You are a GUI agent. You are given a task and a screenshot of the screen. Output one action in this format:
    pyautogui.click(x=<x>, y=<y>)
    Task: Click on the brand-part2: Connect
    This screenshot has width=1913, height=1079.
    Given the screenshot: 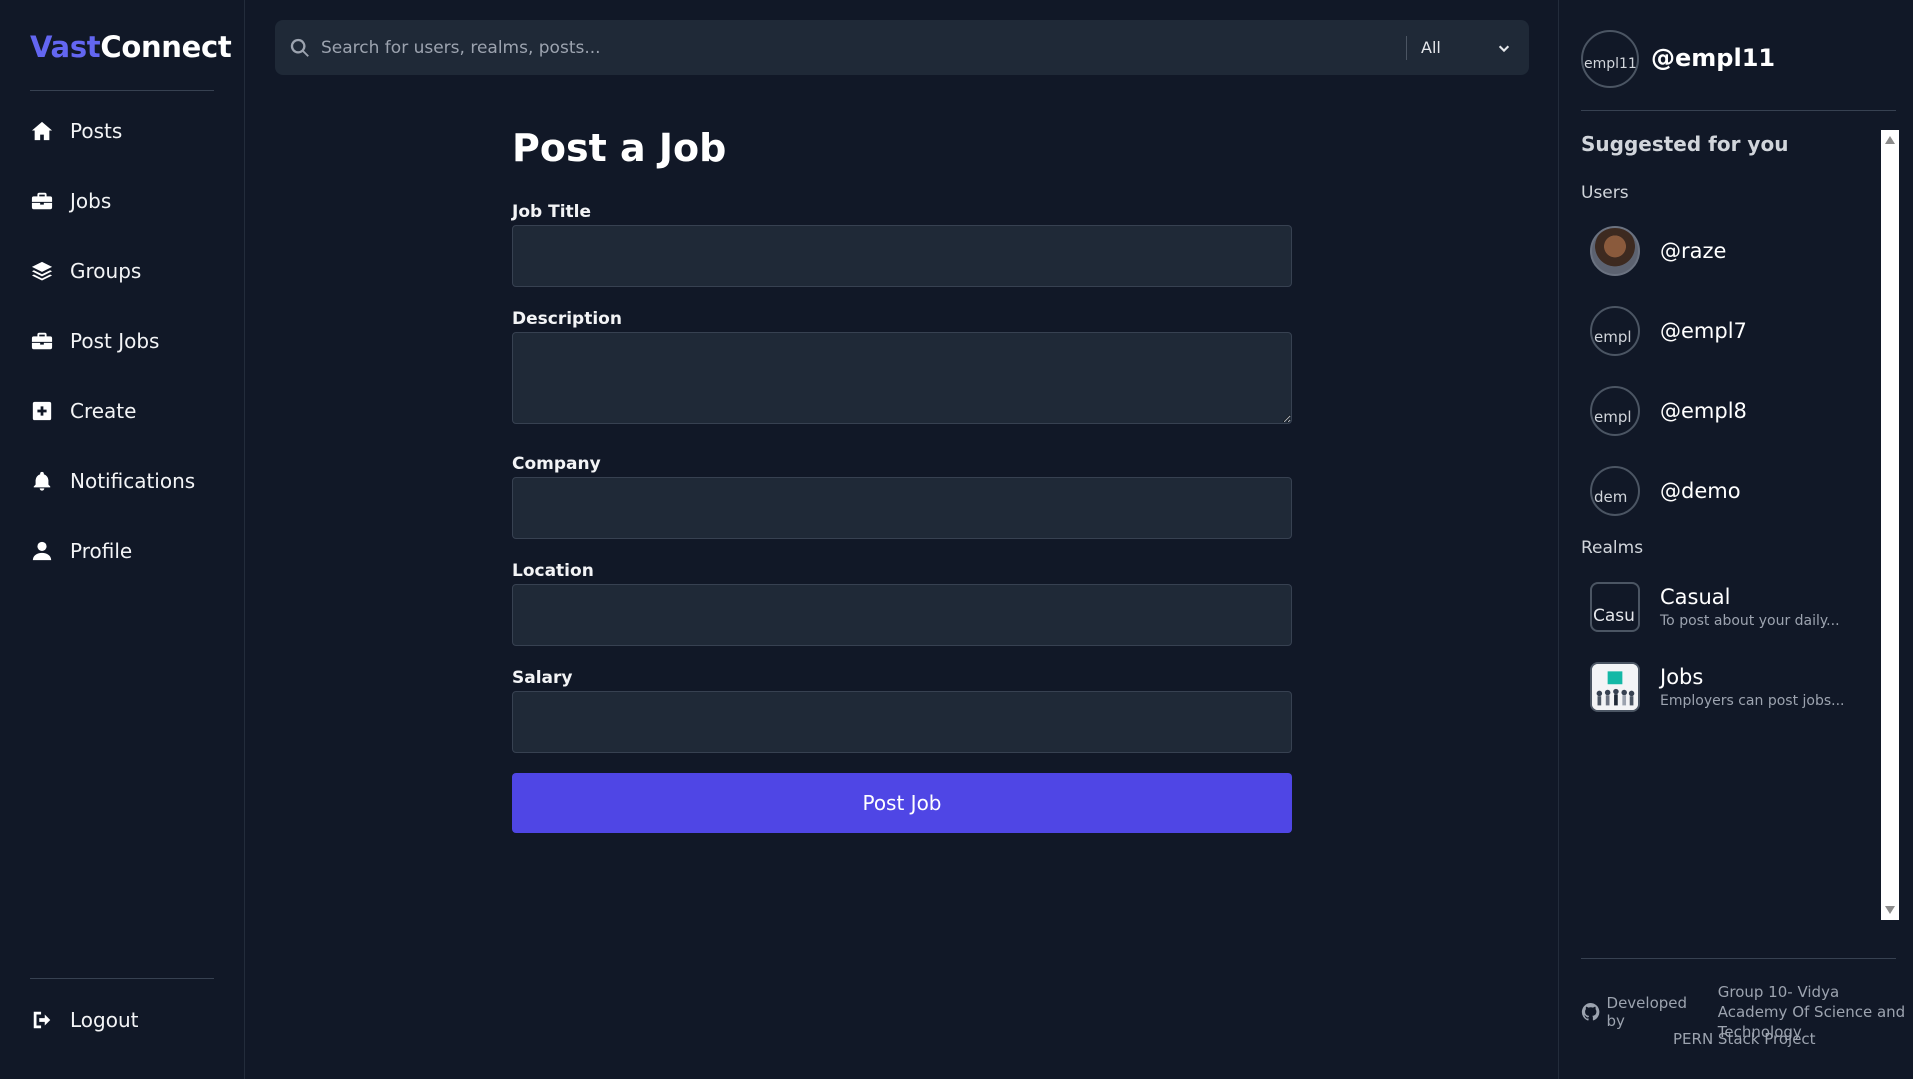 What is the action you would take?
    pyautogui.click(x=166, y=47)
    